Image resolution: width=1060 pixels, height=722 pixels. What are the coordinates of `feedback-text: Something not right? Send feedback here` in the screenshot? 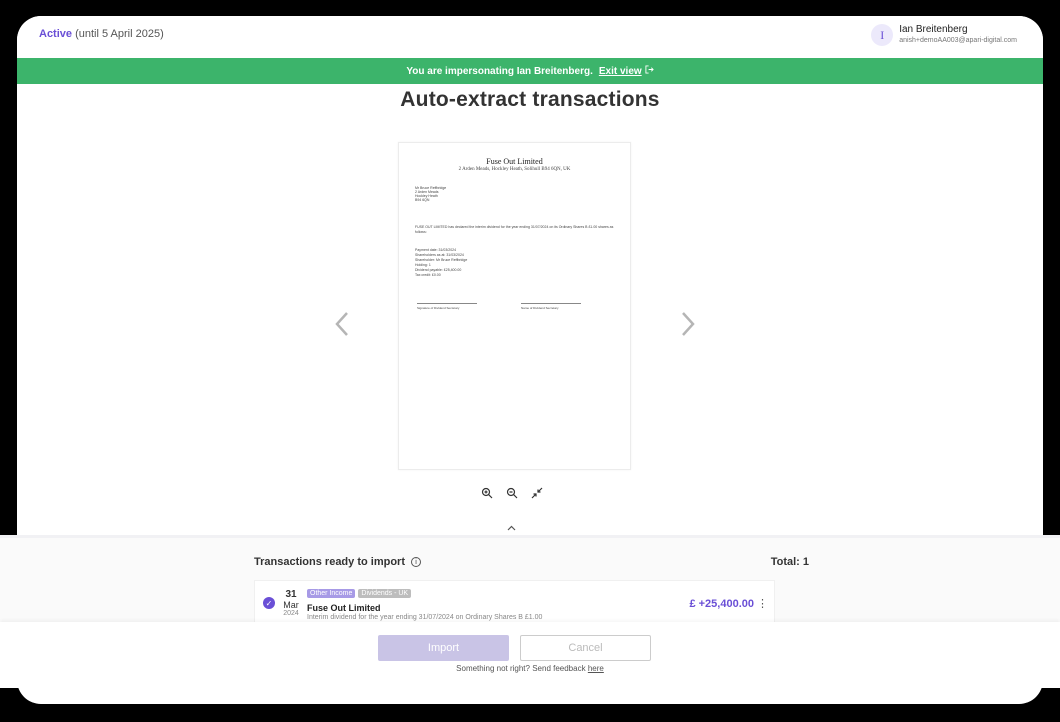 It's located at (530, 668).